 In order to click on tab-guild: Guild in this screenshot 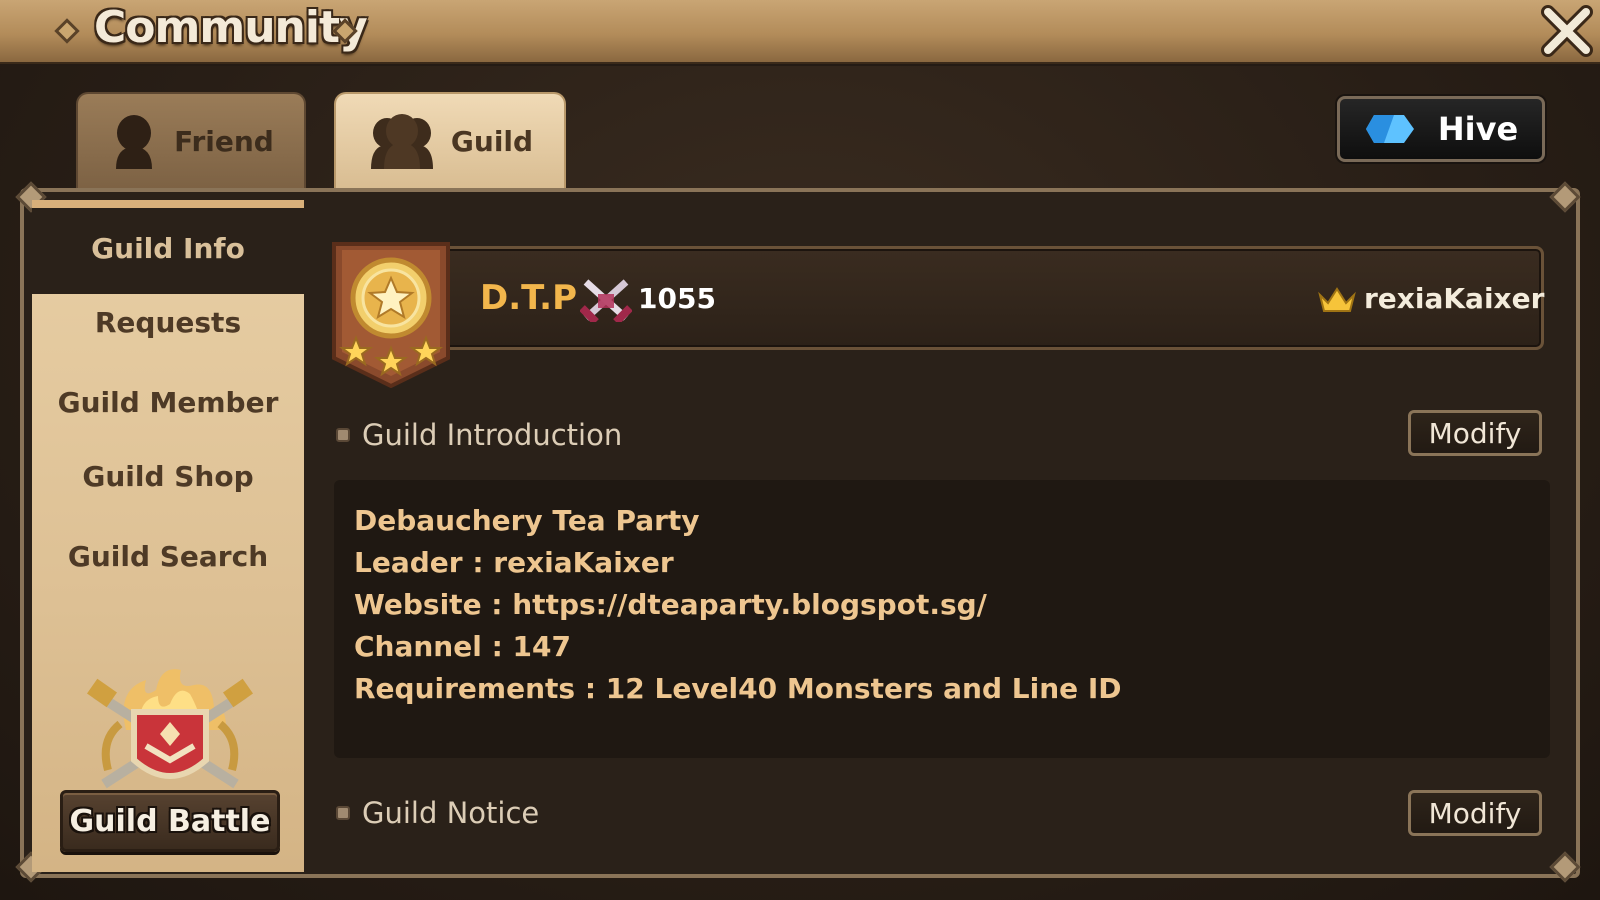, I will do `click(450, 140)`.